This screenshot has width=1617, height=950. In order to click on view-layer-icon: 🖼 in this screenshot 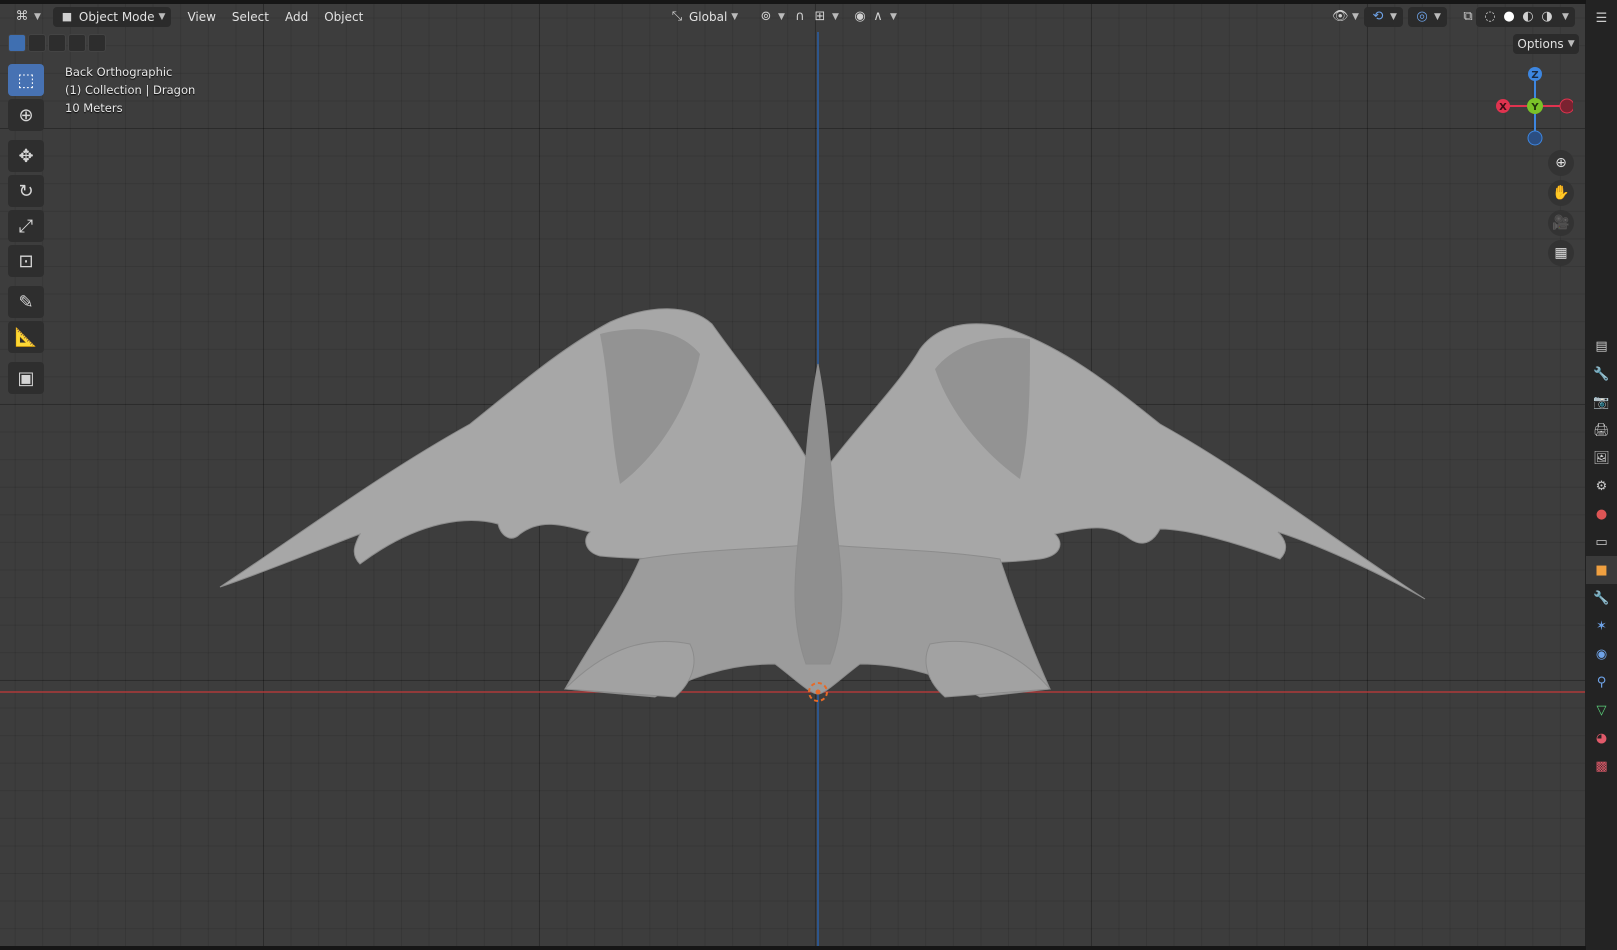, I will do `click(1601, 458)`.